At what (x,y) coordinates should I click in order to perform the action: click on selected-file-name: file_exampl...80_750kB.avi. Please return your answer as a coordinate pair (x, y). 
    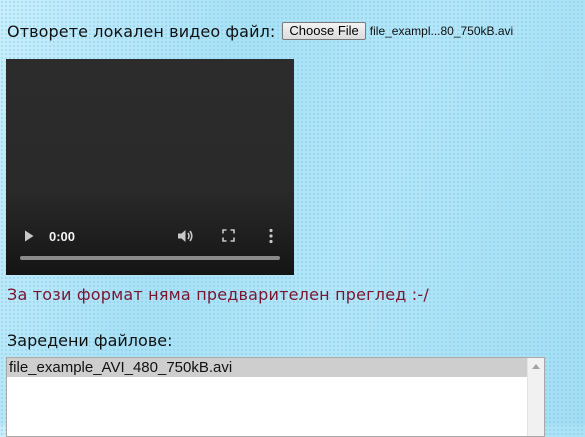
    Looking at the image, I should click on (441, 31).